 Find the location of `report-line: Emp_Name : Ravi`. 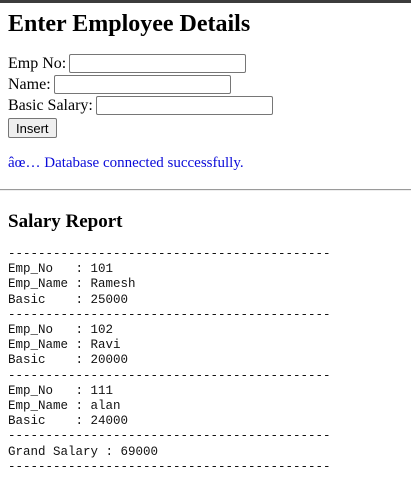

report-line: Emp_Name : Ravi is located at coordinates (64, 345).